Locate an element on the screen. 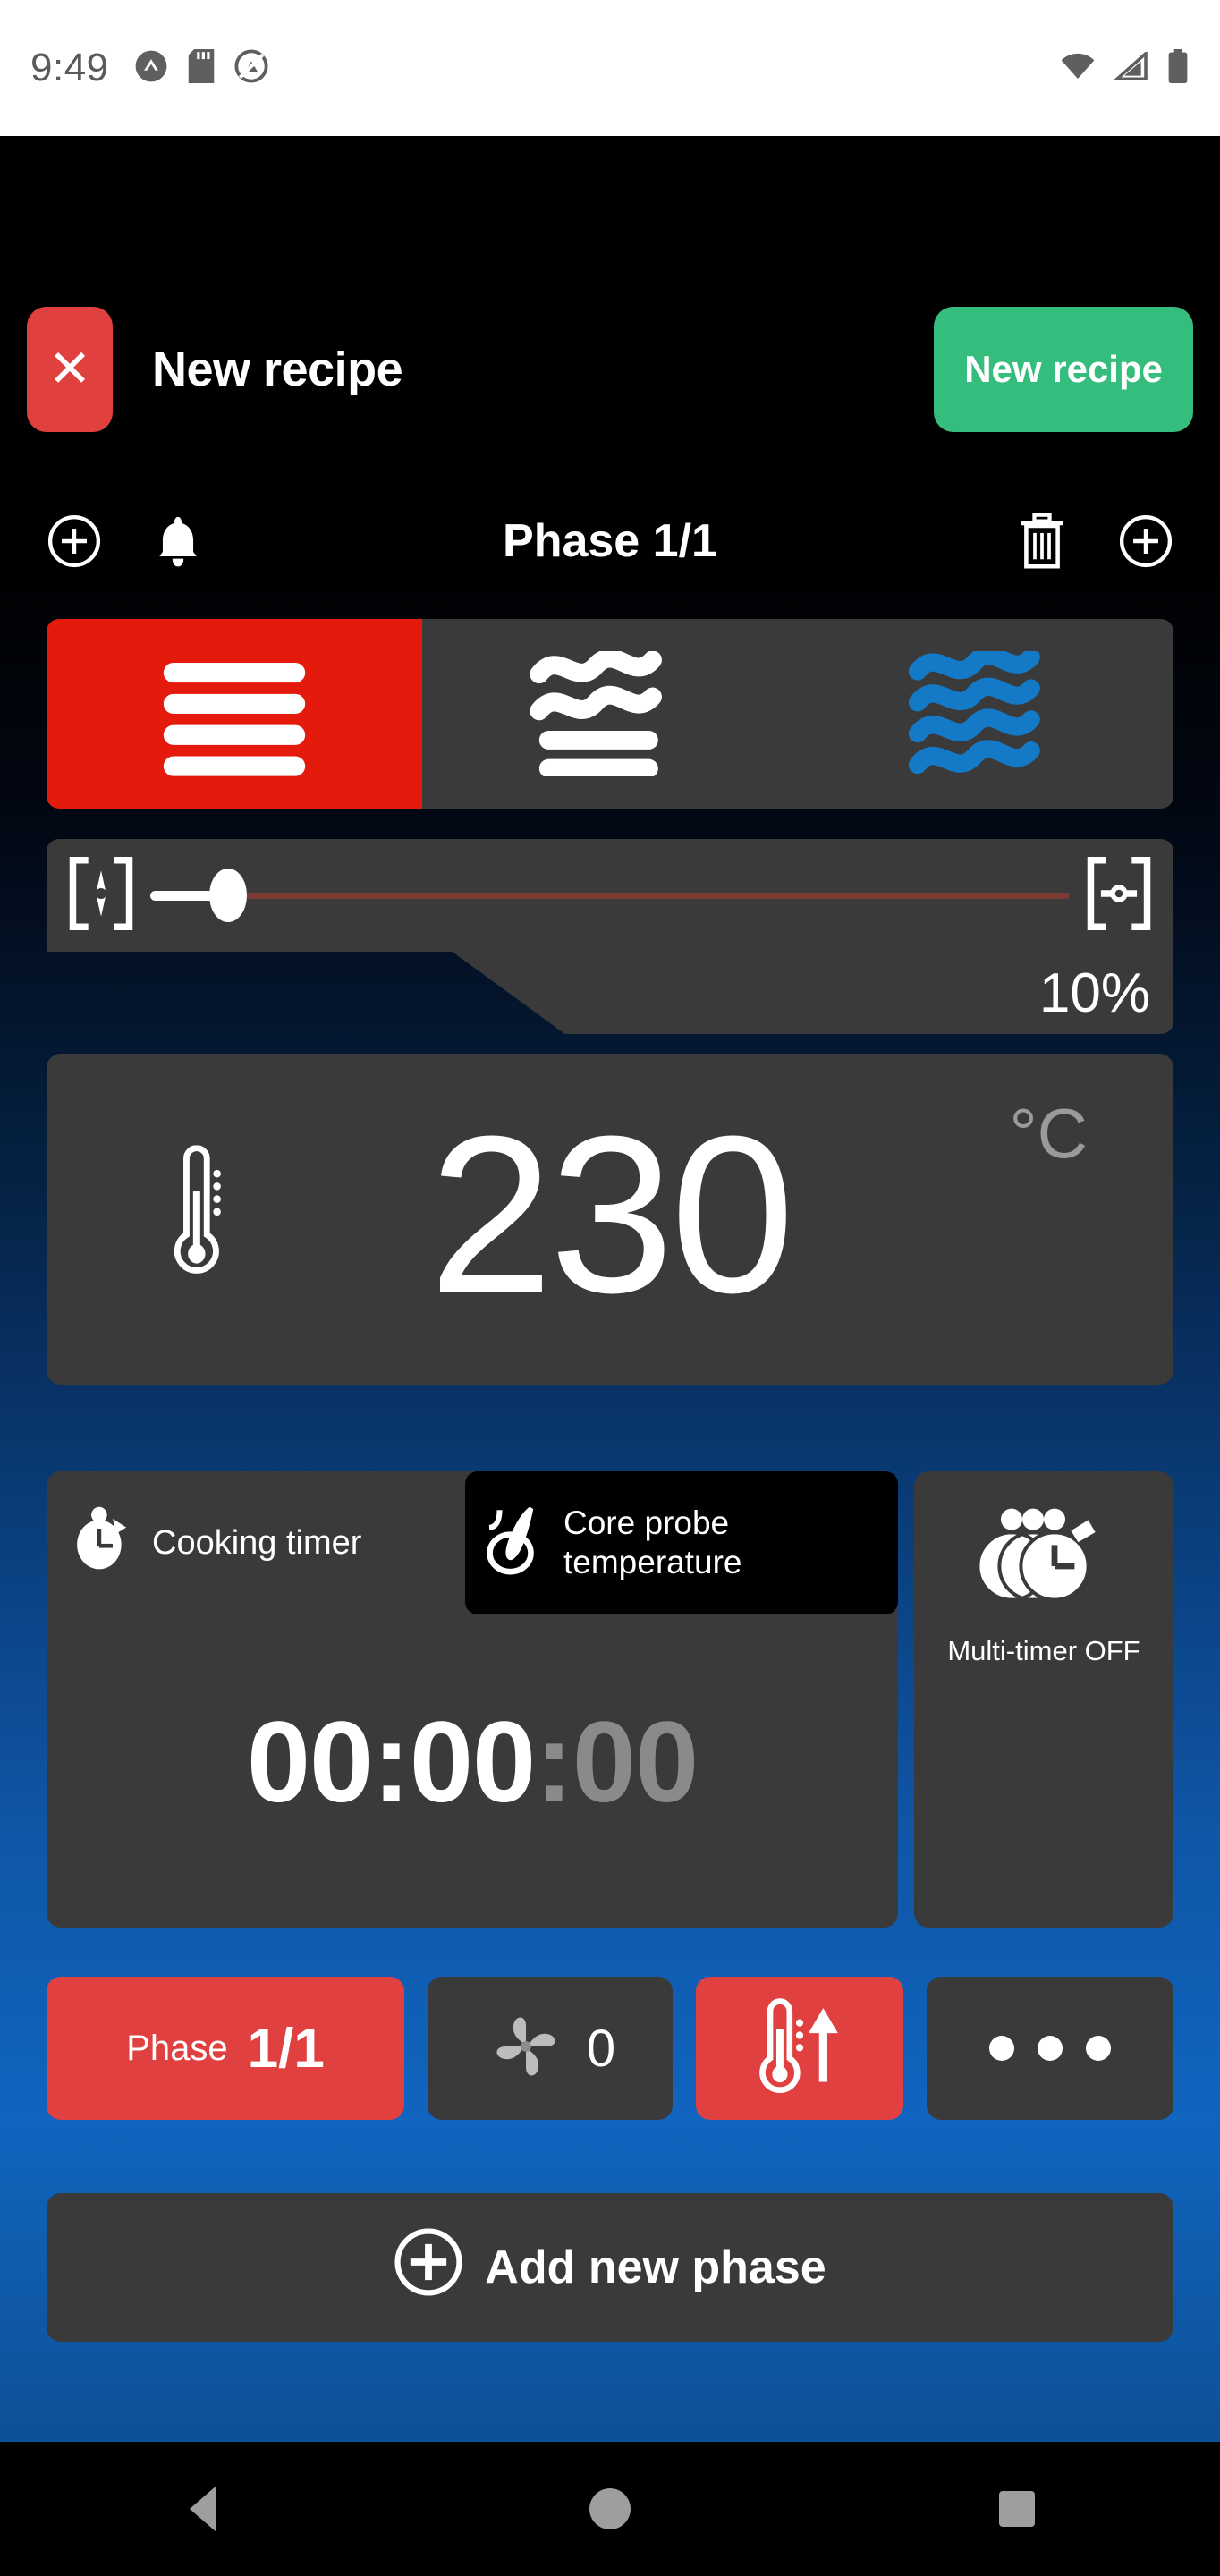  ellipsis-icon is located at coordinates (1002, 2048).